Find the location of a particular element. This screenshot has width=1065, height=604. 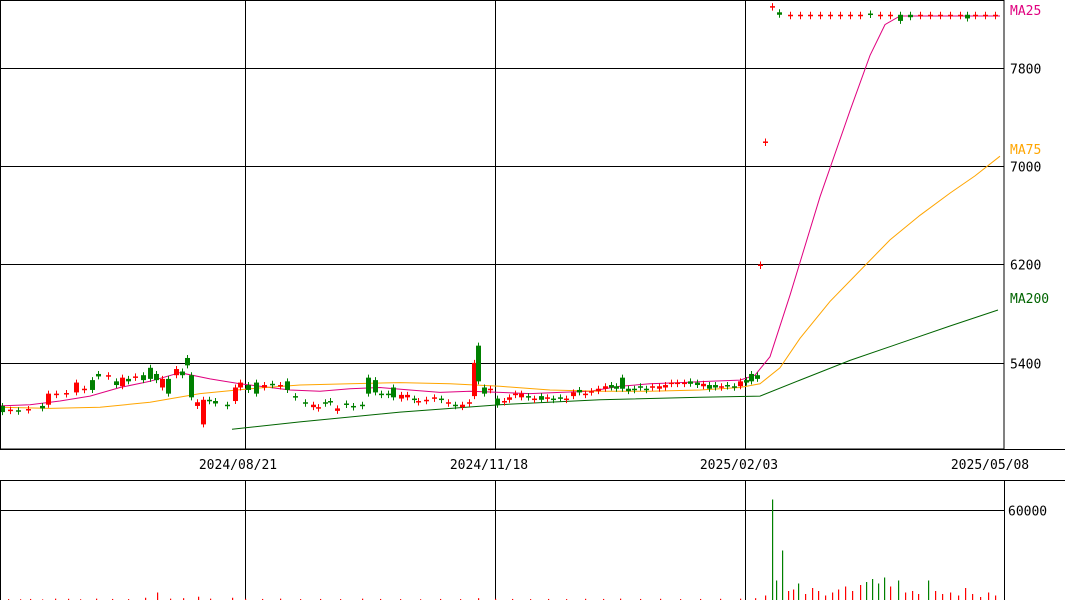

x-tick-label: 2024/11/18 is located at coordinates (489, 465).